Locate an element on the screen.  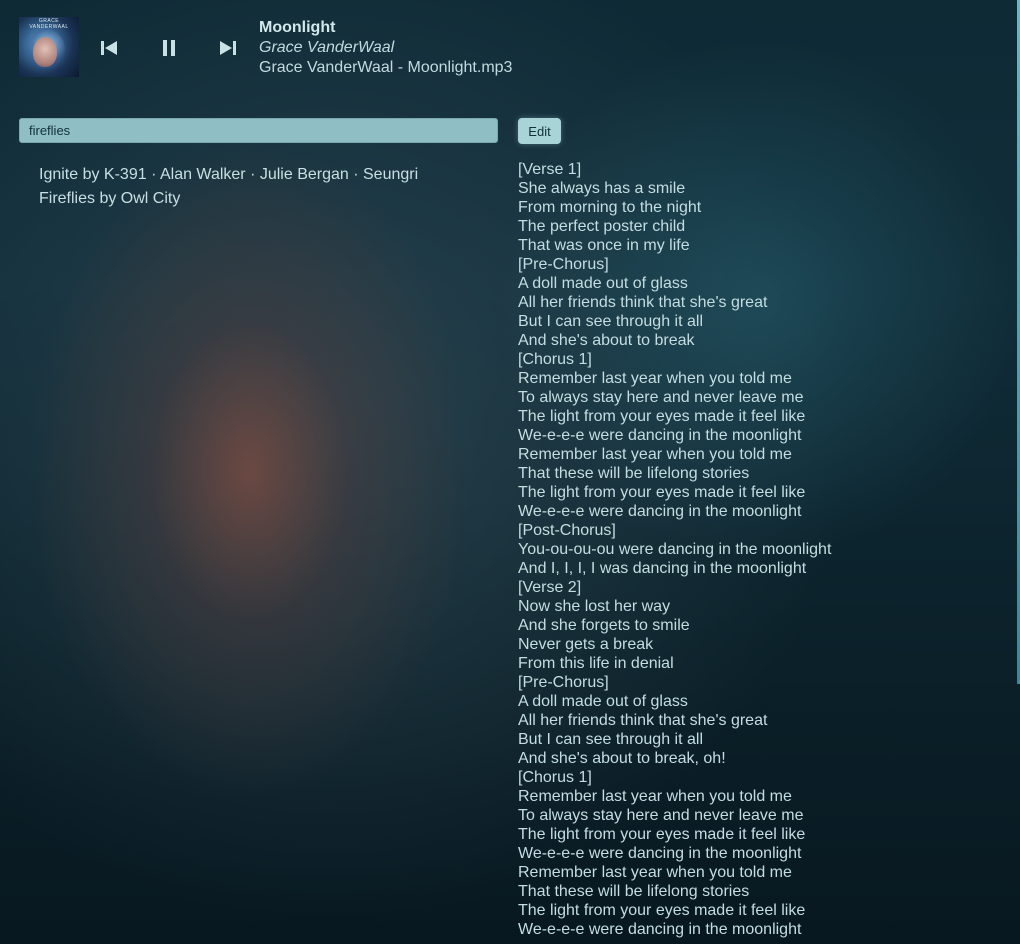
track-artist: Grace VanderWaal is located at coordinates (327, 47).